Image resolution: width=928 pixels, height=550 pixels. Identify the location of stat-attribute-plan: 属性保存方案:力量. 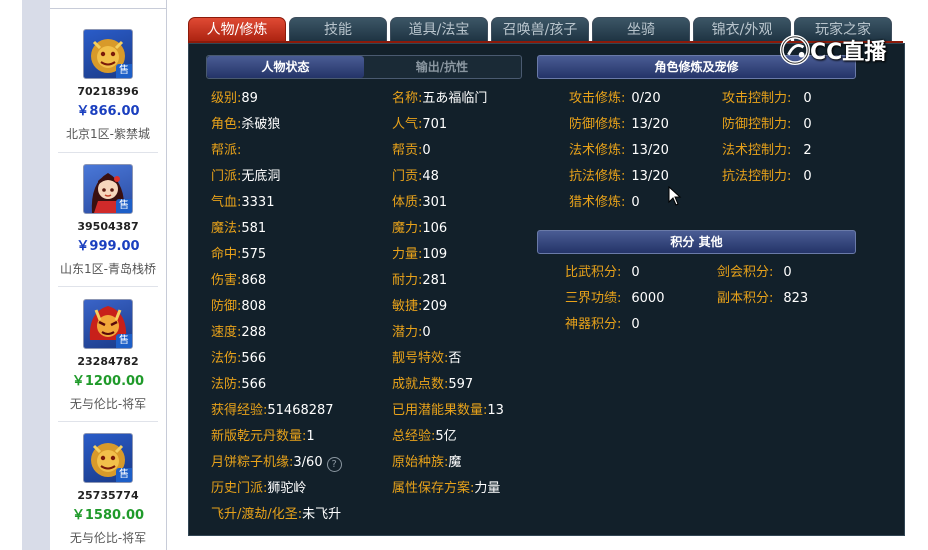
(446, 488).